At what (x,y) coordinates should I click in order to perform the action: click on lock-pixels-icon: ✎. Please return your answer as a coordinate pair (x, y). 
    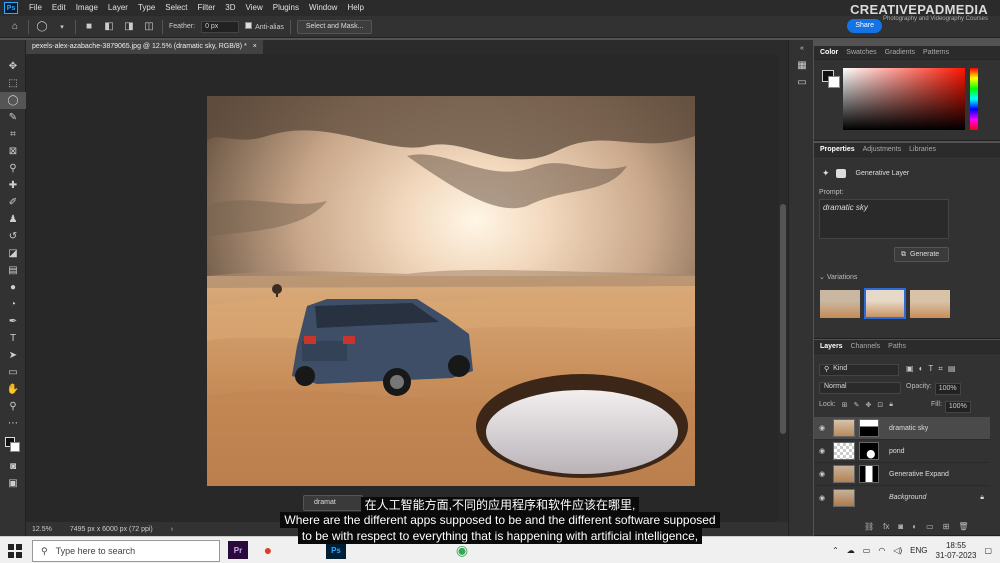
    Looking at the image, I should click on (857, 405).